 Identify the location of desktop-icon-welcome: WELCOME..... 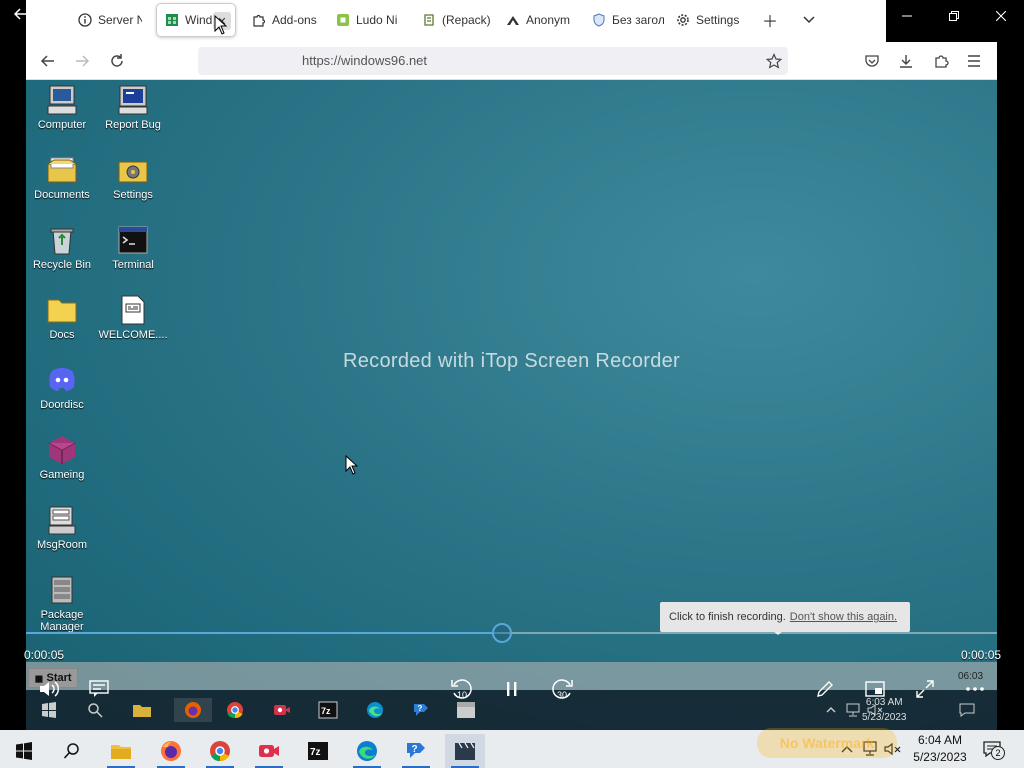
(133, 317).